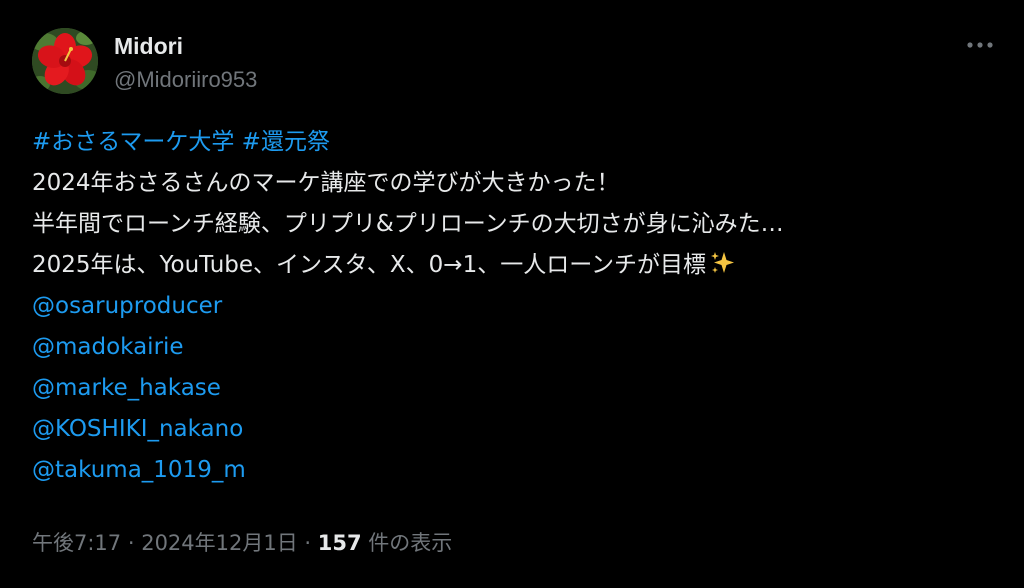 This screenshot has width=1024, height=588. I want to click on tweet-text-line: 2024年おさるさんのマーケ講座での学びが大きかった！, so click(326, 183).